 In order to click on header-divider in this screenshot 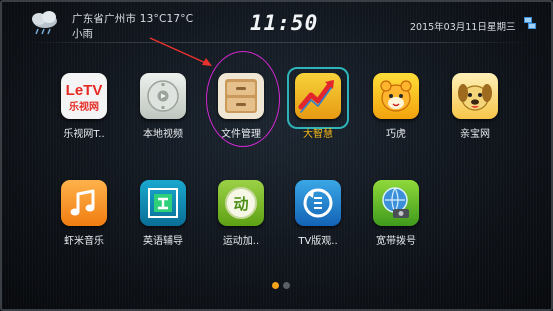, I will do `click(279, 42)`.